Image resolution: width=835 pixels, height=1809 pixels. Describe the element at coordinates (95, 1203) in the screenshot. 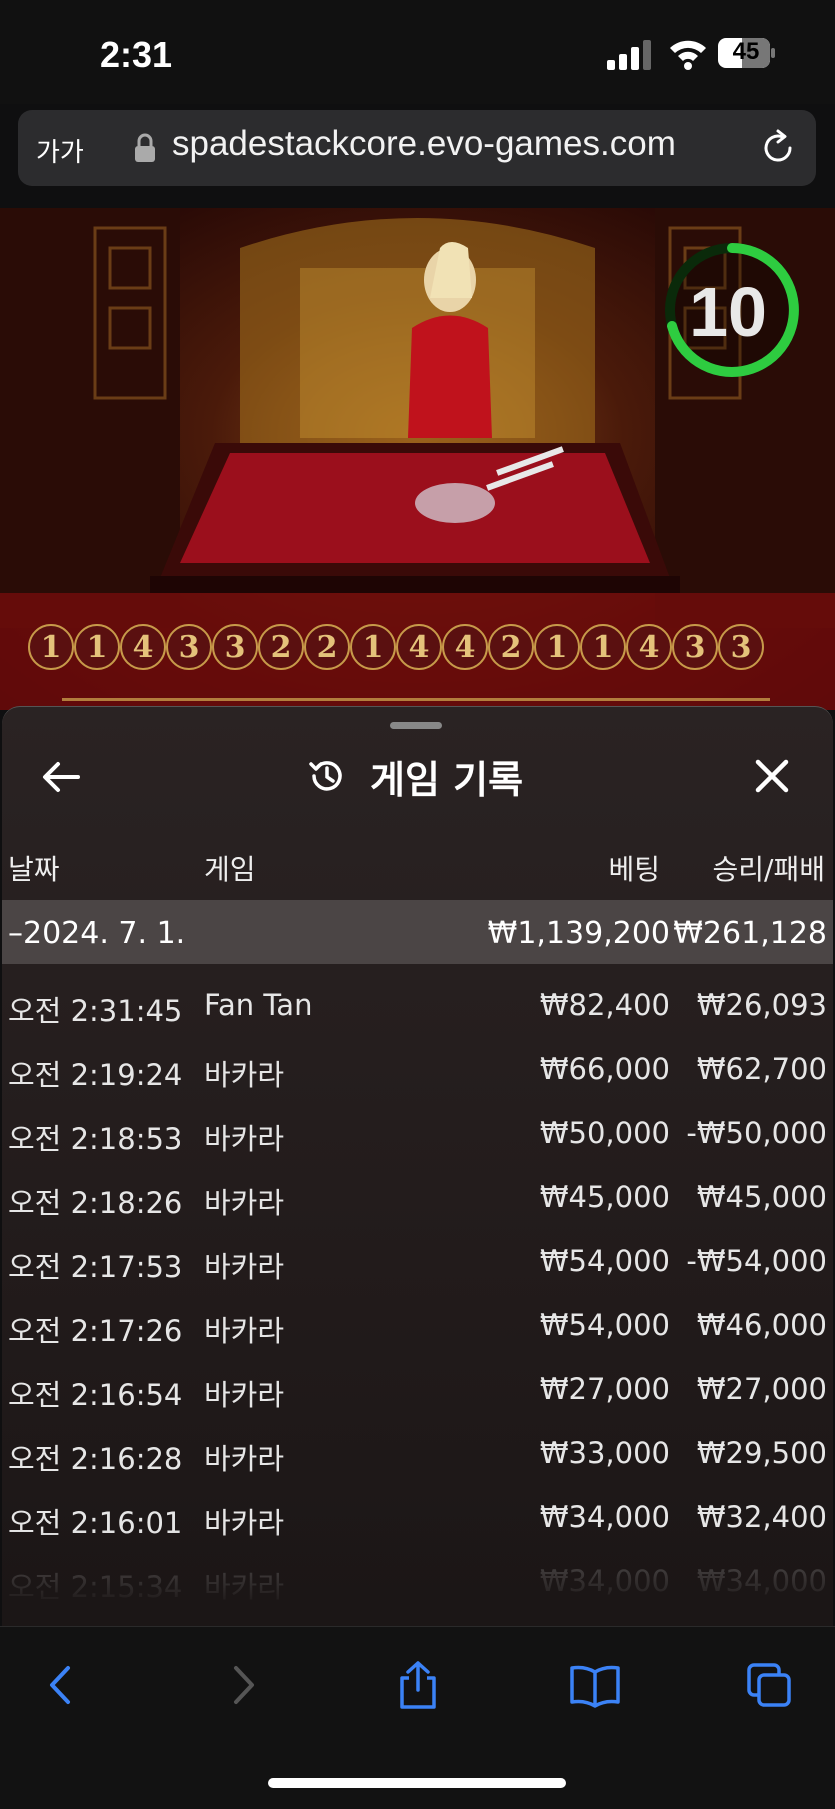

I see `row-time: 오전 2:18:26` at that location.